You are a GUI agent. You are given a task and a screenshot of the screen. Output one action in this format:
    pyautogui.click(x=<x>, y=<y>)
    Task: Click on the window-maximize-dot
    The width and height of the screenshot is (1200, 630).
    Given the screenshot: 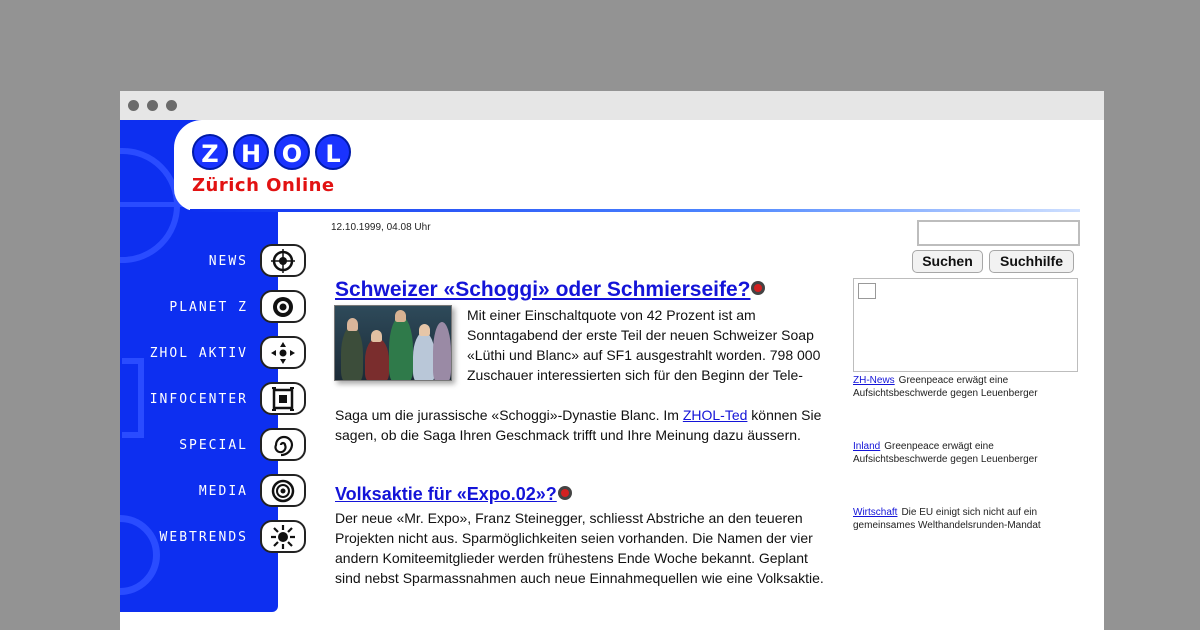 What is the action you would take?
    pyautogui.click(x=171, y=105)
    